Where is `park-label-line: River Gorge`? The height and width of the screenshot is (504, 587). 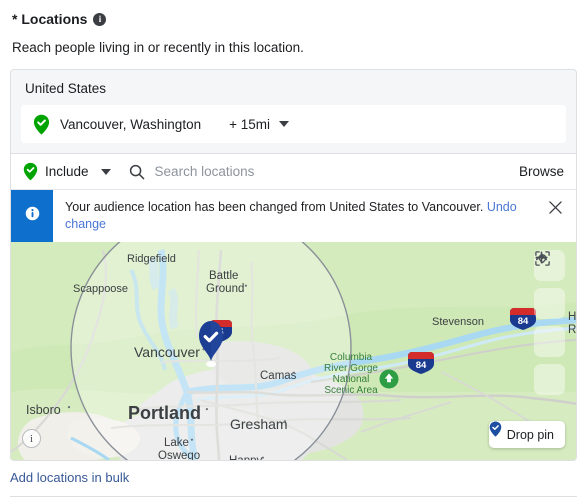
park-label-line: River Gorge is located at coordinates (351, 368).